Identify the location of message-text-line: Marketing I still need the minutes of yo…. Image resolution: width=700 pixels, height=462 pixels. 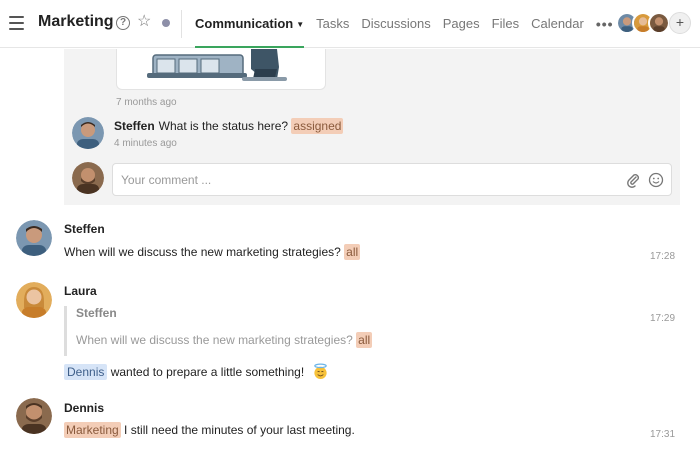
(209, 430).